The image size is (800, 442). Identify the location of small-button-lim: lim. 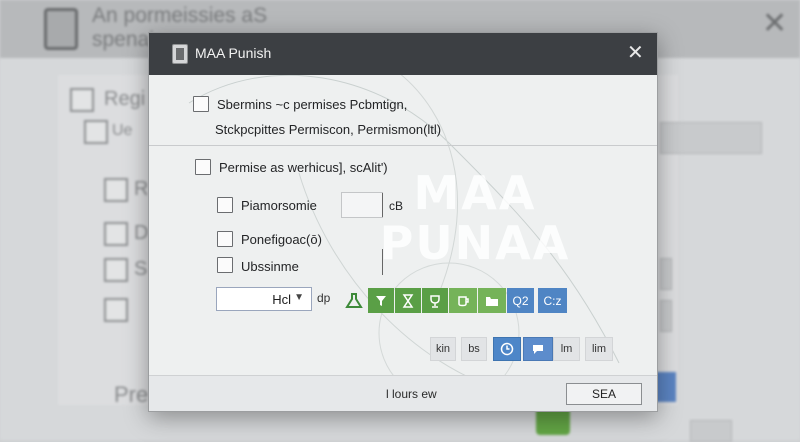
(599, 349).